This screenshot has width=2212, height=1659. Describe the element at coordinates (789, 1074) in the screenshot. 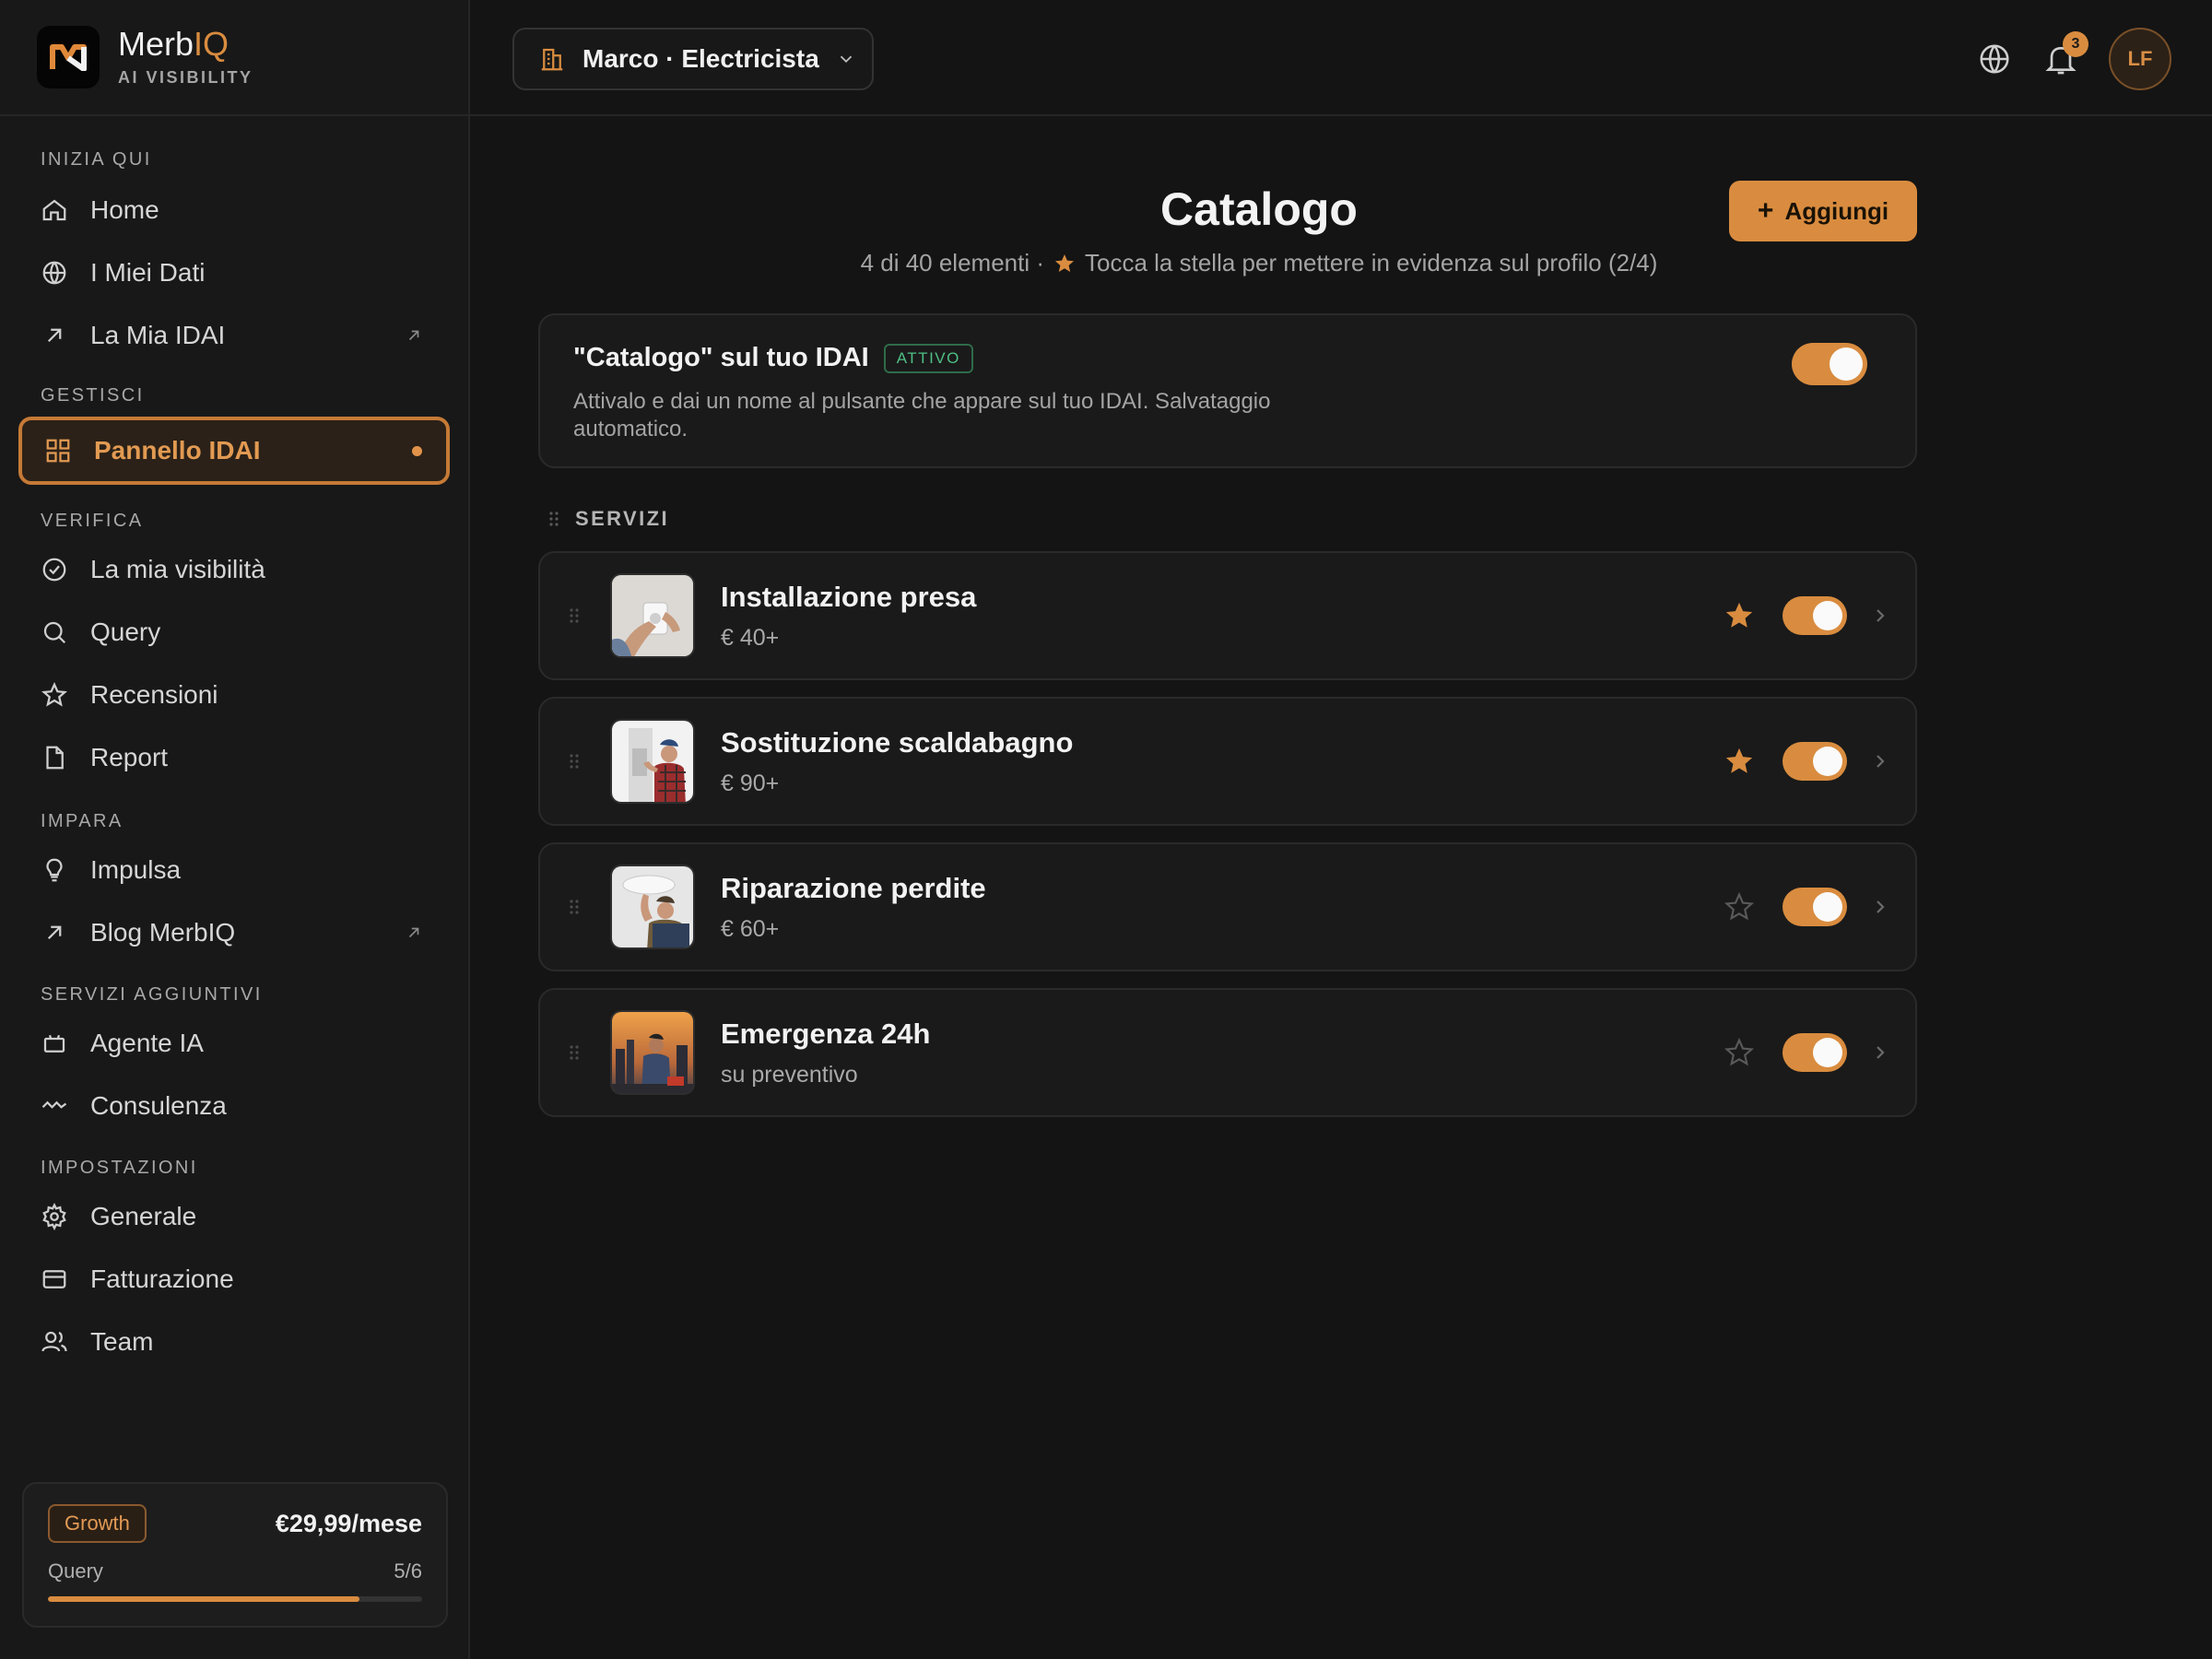

I see `service-price: su preventivo` at that location.